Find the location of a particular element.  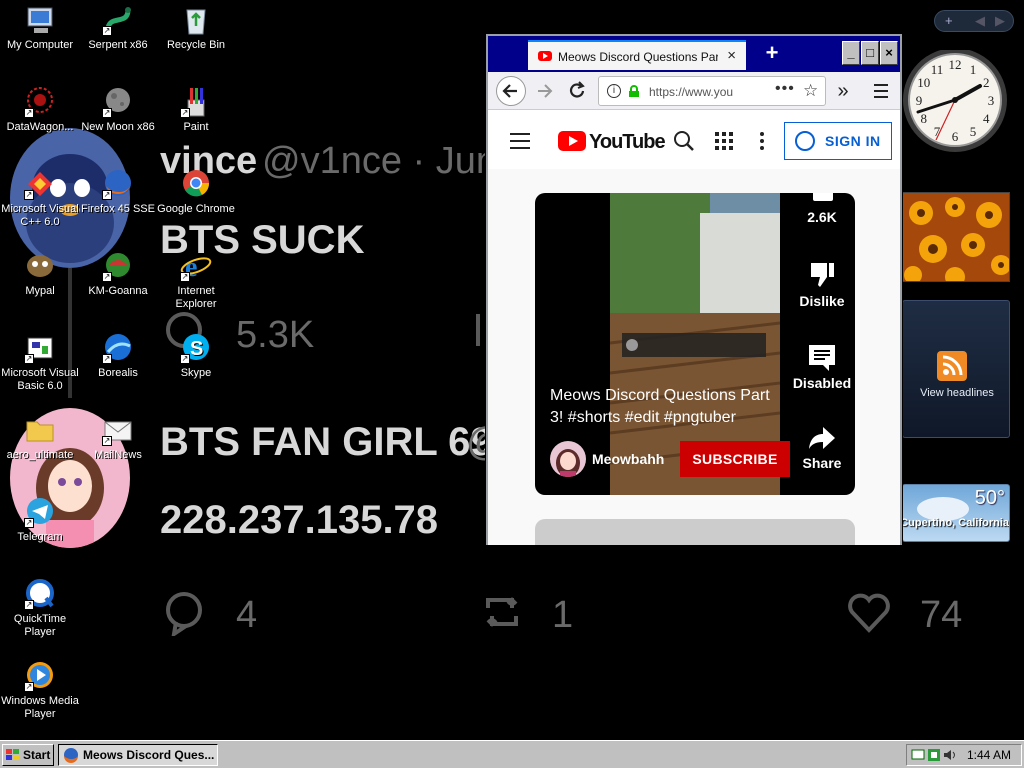

visual-cpp-icon: ↗ is located at coordinates (40, 184).